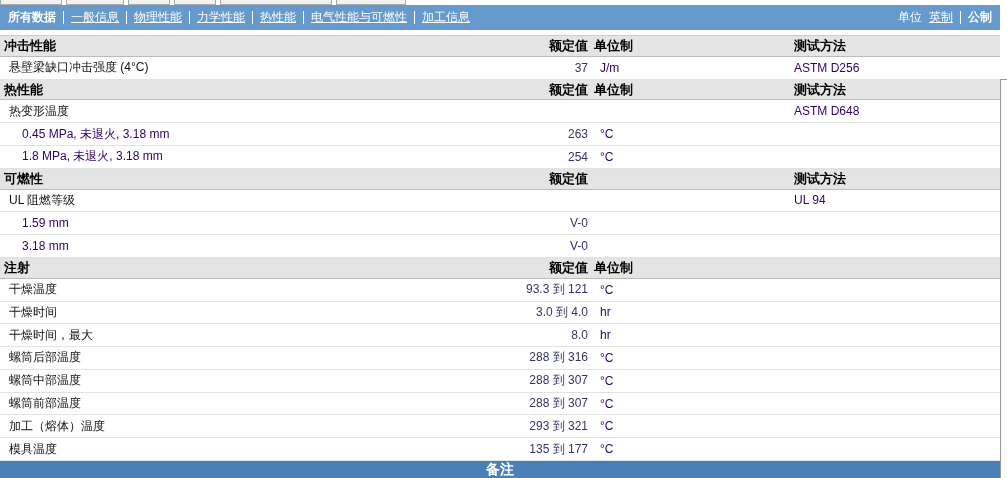  I want to click on test-method: ASTM D256, so click(827, 67).